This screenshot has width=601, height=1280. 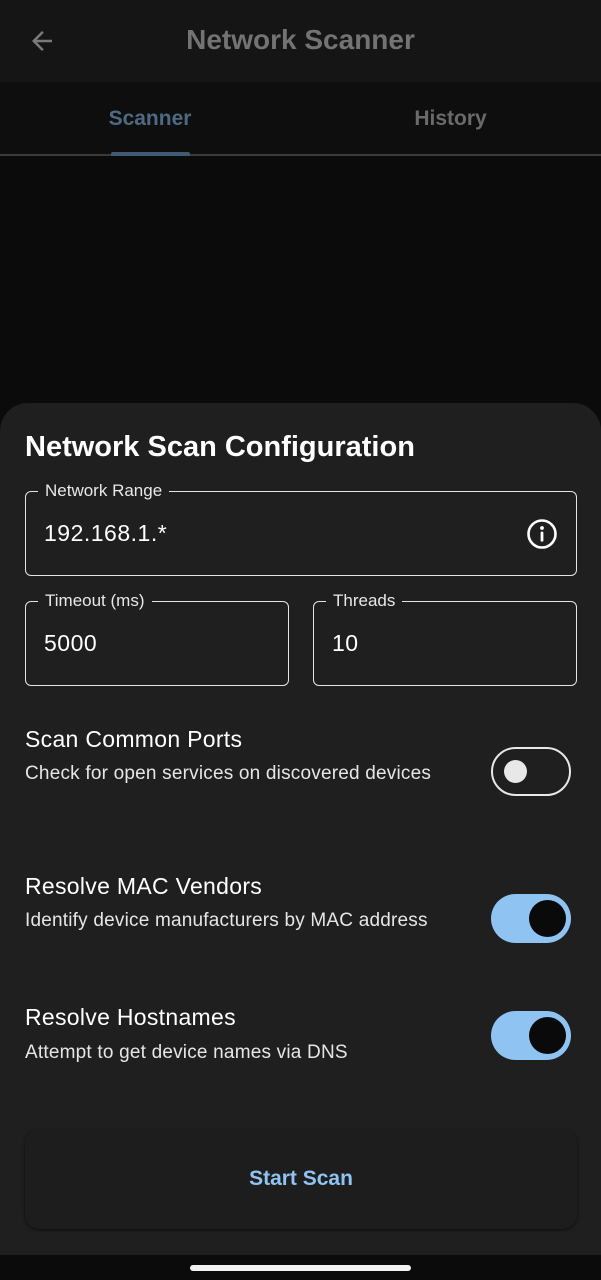 I want to click on app-bar: Network Scanner, so click(x=300, y=41).